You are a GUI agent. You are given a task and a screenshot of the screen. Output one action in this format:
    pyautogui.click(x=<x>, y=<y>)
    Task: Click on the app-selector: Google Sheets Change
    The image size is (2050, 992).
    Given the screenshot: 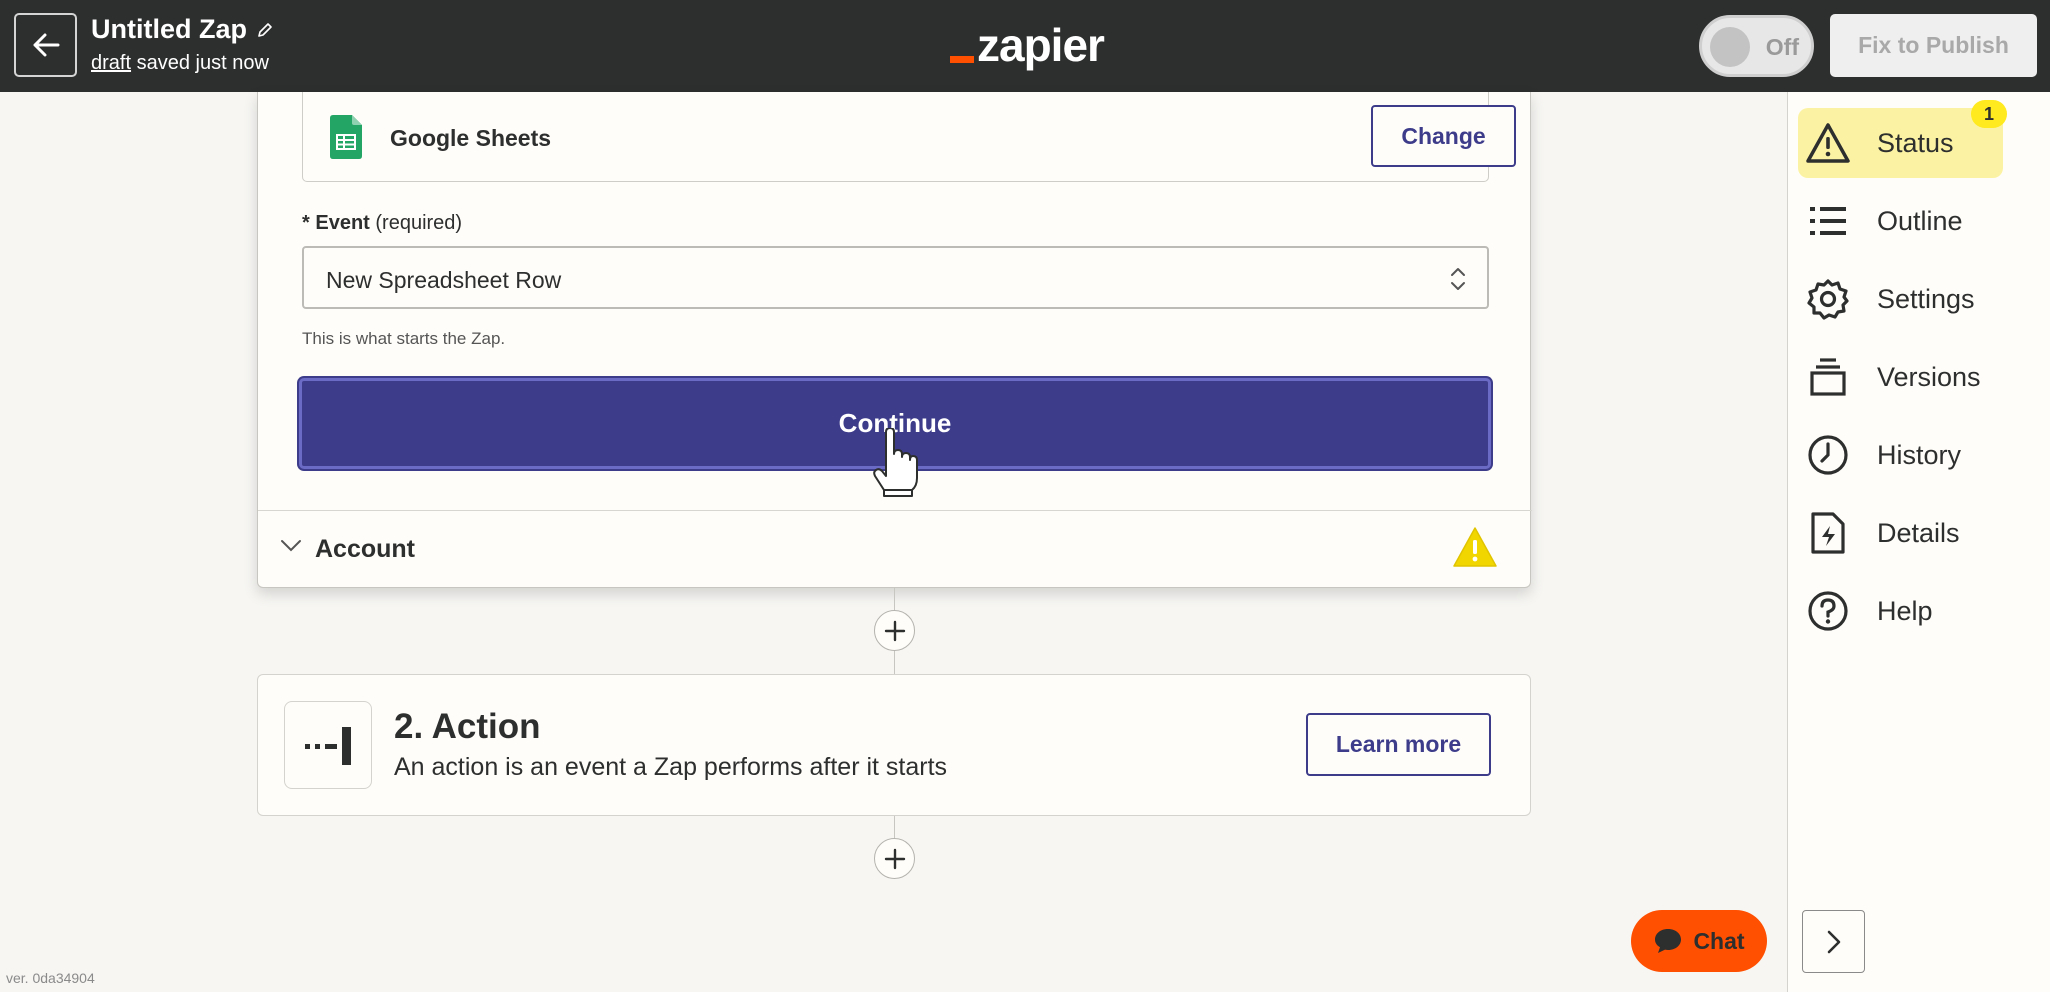 What is the action you would take?
    pyautogui.click(x=909, y=137)
    